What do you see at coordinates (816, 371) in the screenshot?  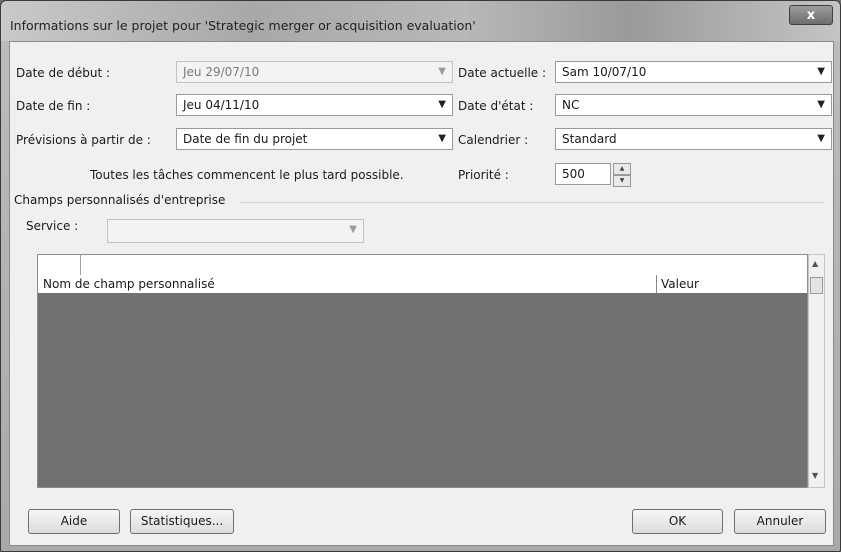 I see `vertical-scrollbar: ▲ ▼` at bounding box center [816, 371].